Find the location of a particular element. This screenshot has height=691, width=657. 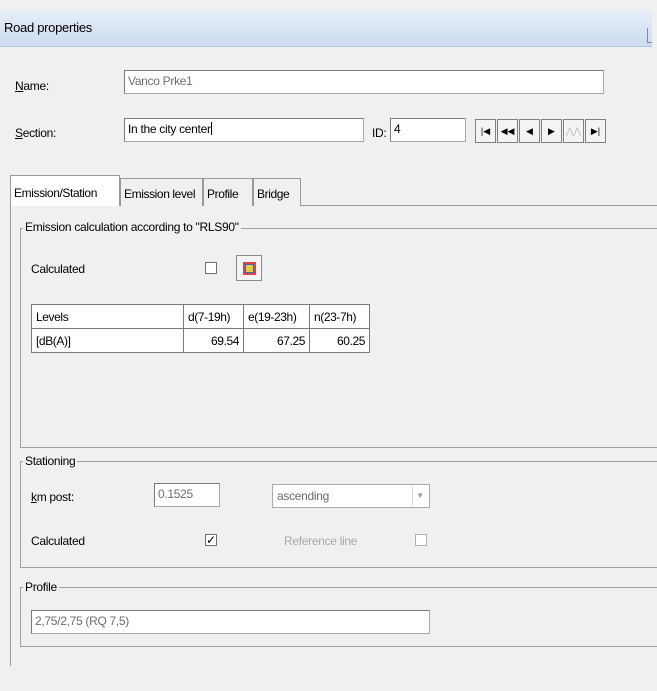

profile-group-label: Profile is located at coordinates (41, 587).